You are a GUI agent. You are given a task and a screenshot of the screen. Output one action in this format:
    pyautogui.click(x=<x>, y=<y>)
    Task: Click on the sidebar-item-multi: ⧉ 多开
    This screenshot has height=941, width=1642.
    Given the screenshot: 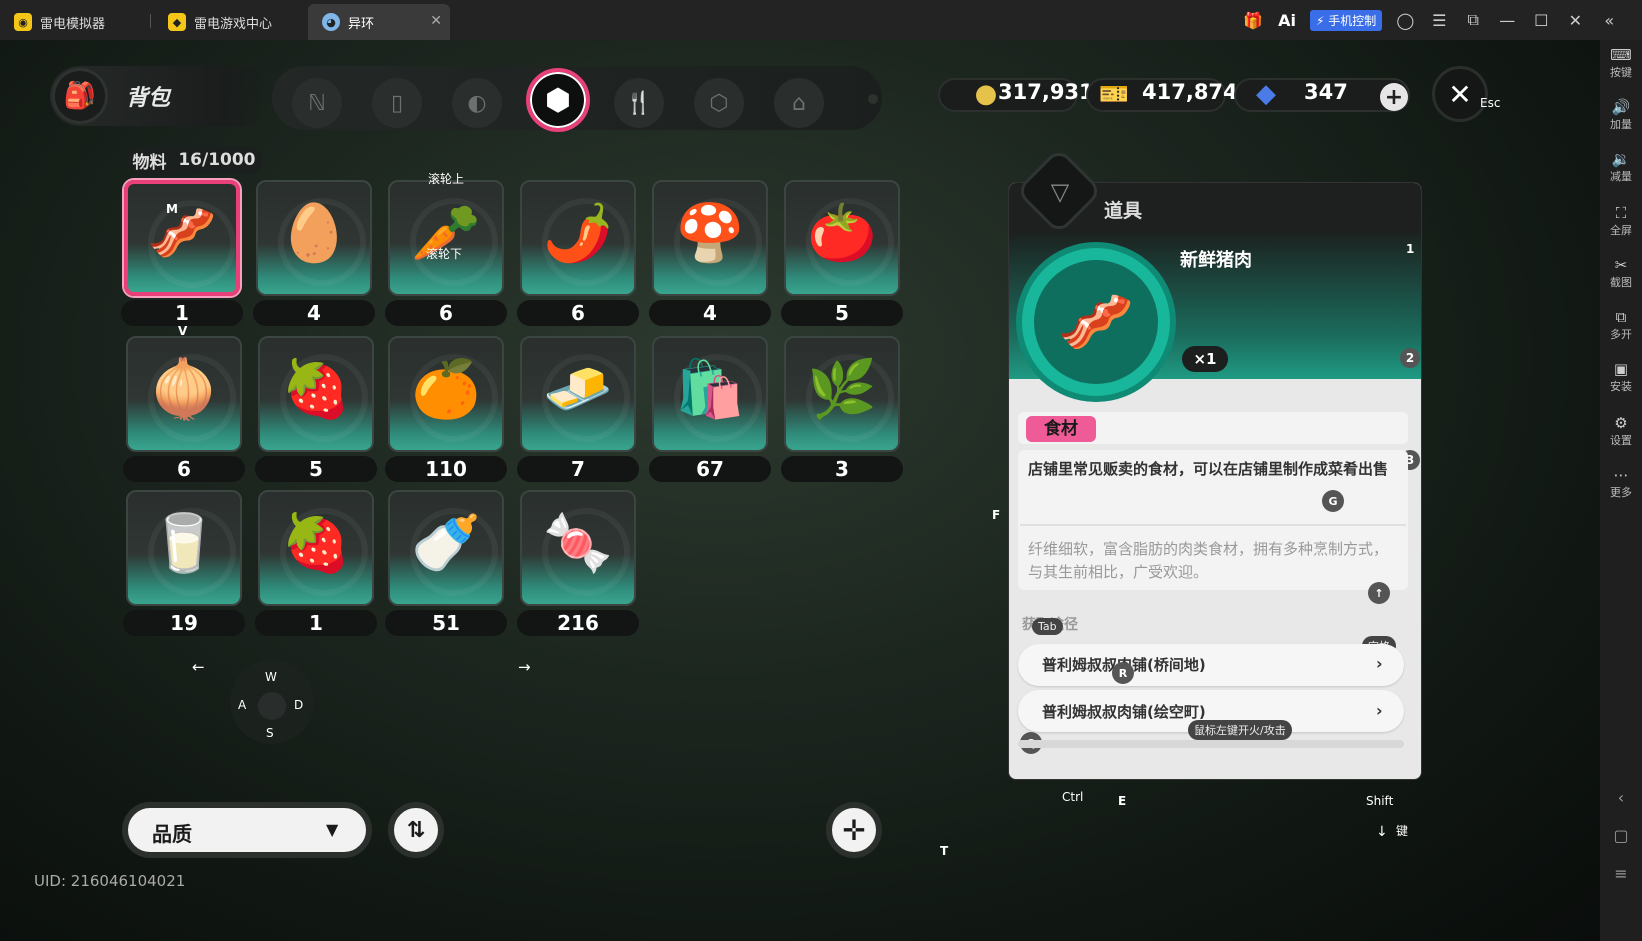 What is the action you would take?
    pyautogui.click(x=1621, y=325)
    